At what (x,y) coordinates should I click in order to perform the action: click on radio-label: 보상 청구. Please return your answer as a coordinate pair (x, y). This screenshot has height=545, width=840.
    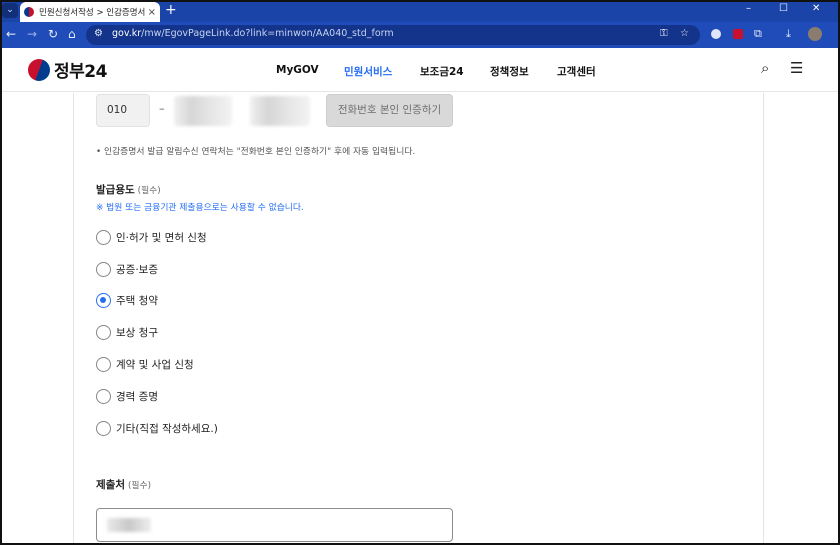
    Looking at the image, I should click on (137, 332).